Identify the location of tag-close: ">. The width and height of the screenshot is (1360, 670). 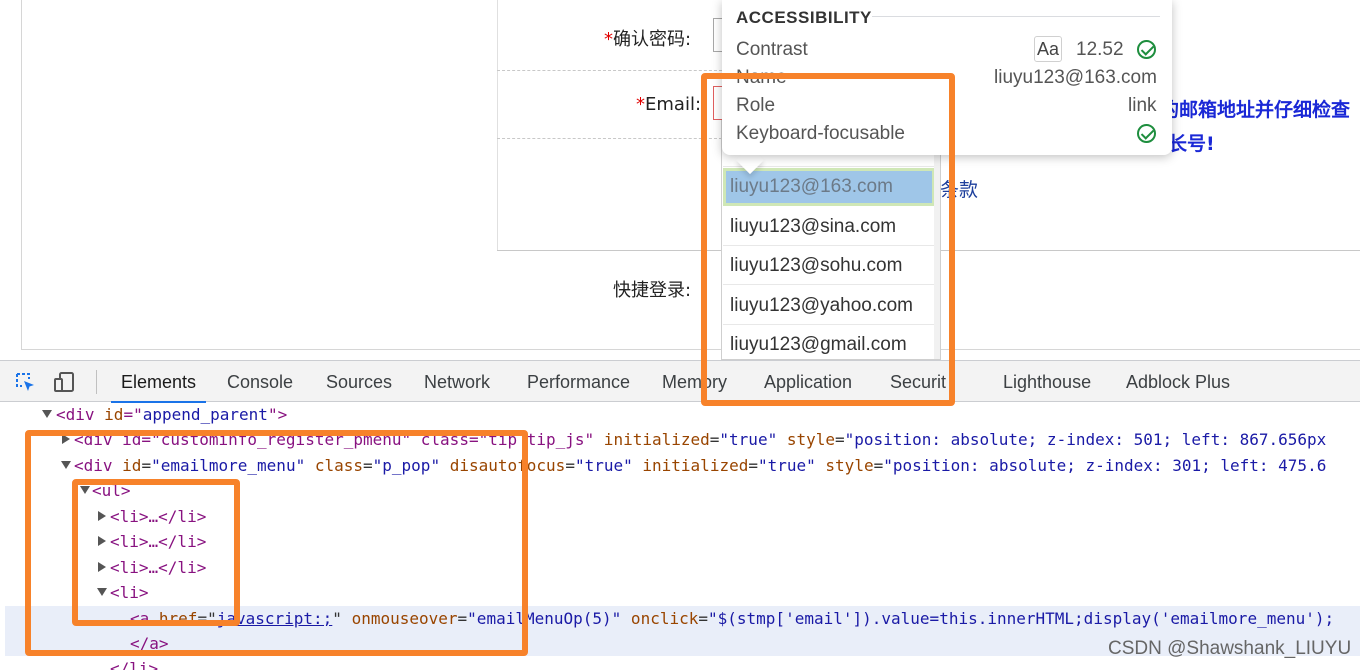
(277, 414).